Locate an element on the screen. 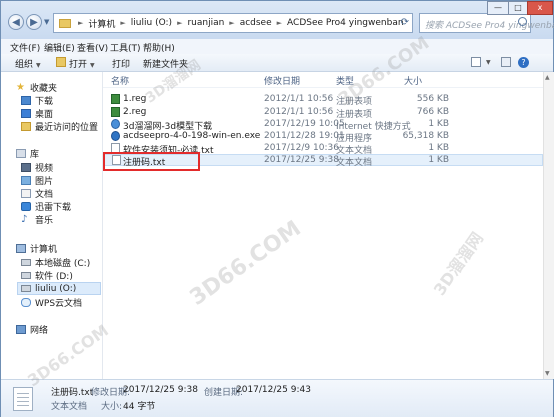  nav-downloads: 下载 is located at coordinates (37, 100).